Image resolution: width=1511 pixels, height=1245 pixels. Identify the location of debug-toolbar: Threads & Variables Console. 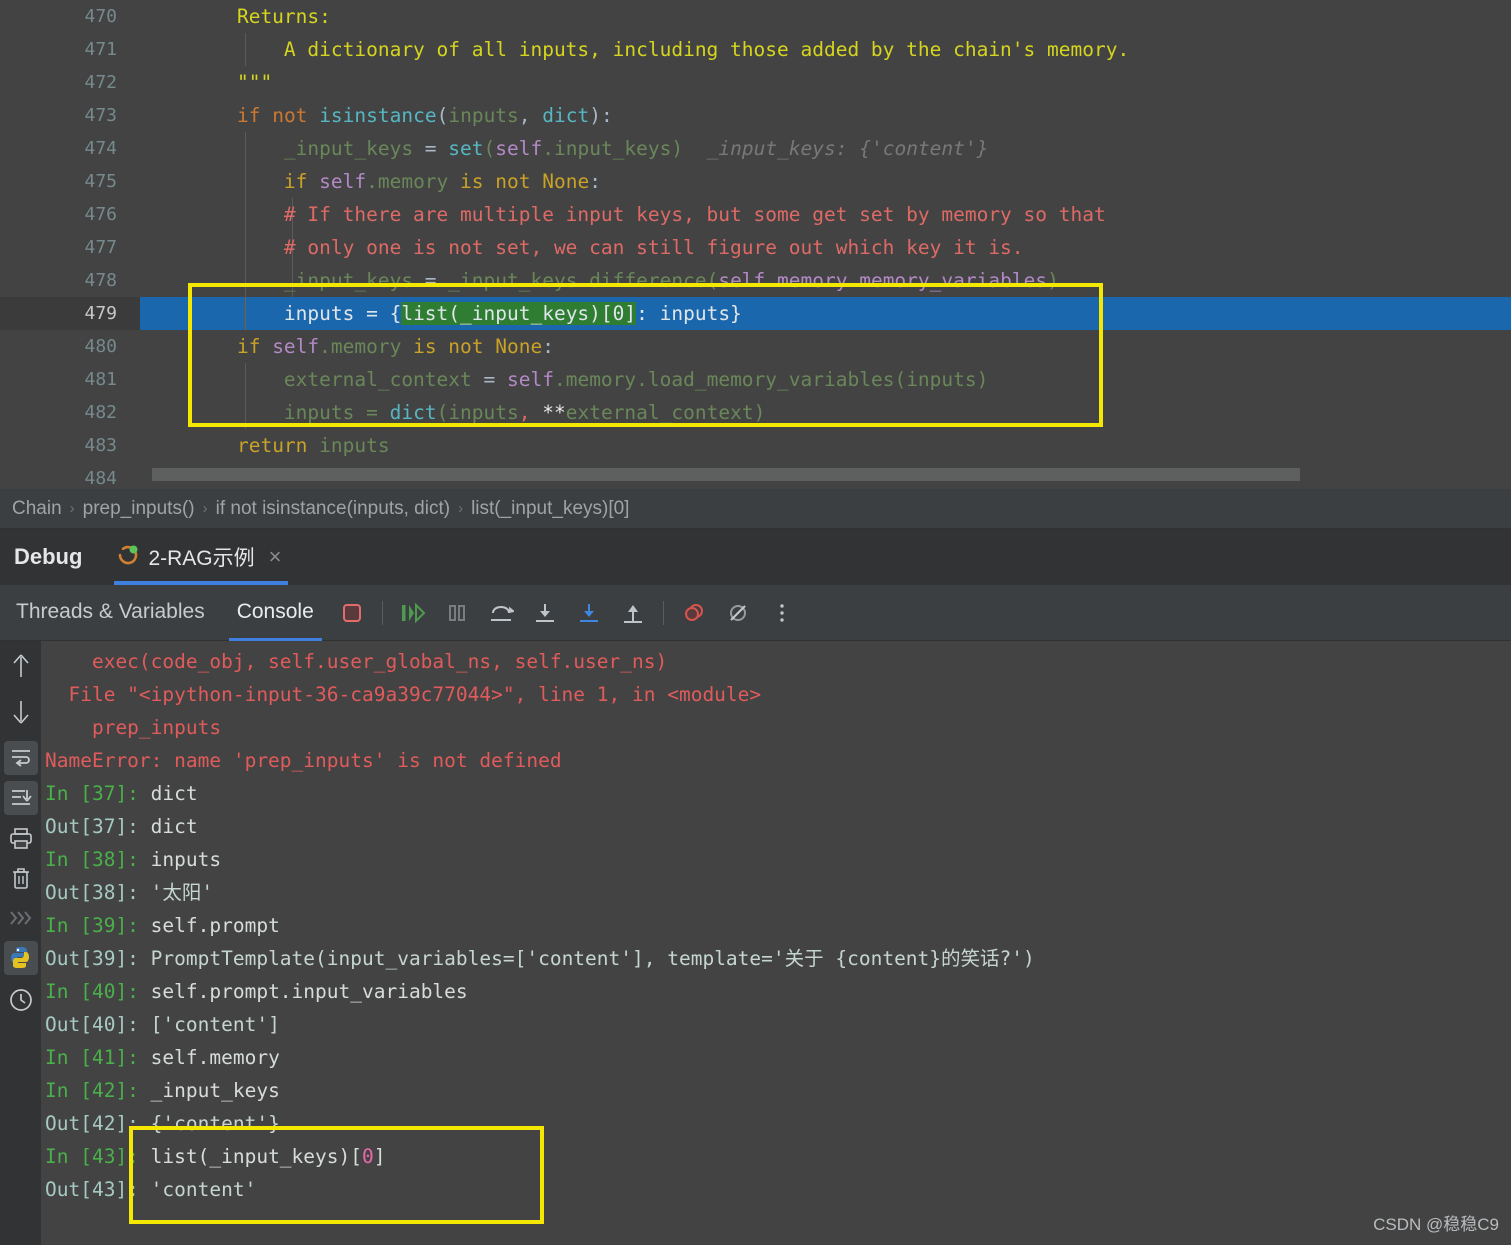
(755, 613).